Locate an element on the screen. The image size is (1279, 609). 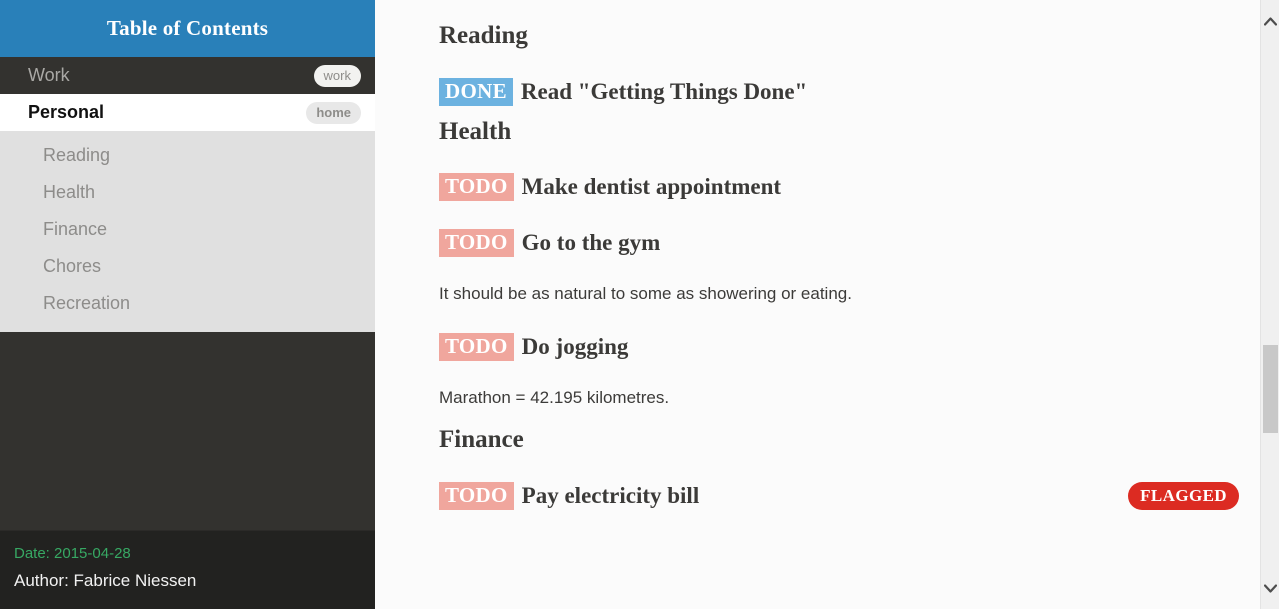
sidebar-item-recreation: Recreation is located at coordinates (187, 303).